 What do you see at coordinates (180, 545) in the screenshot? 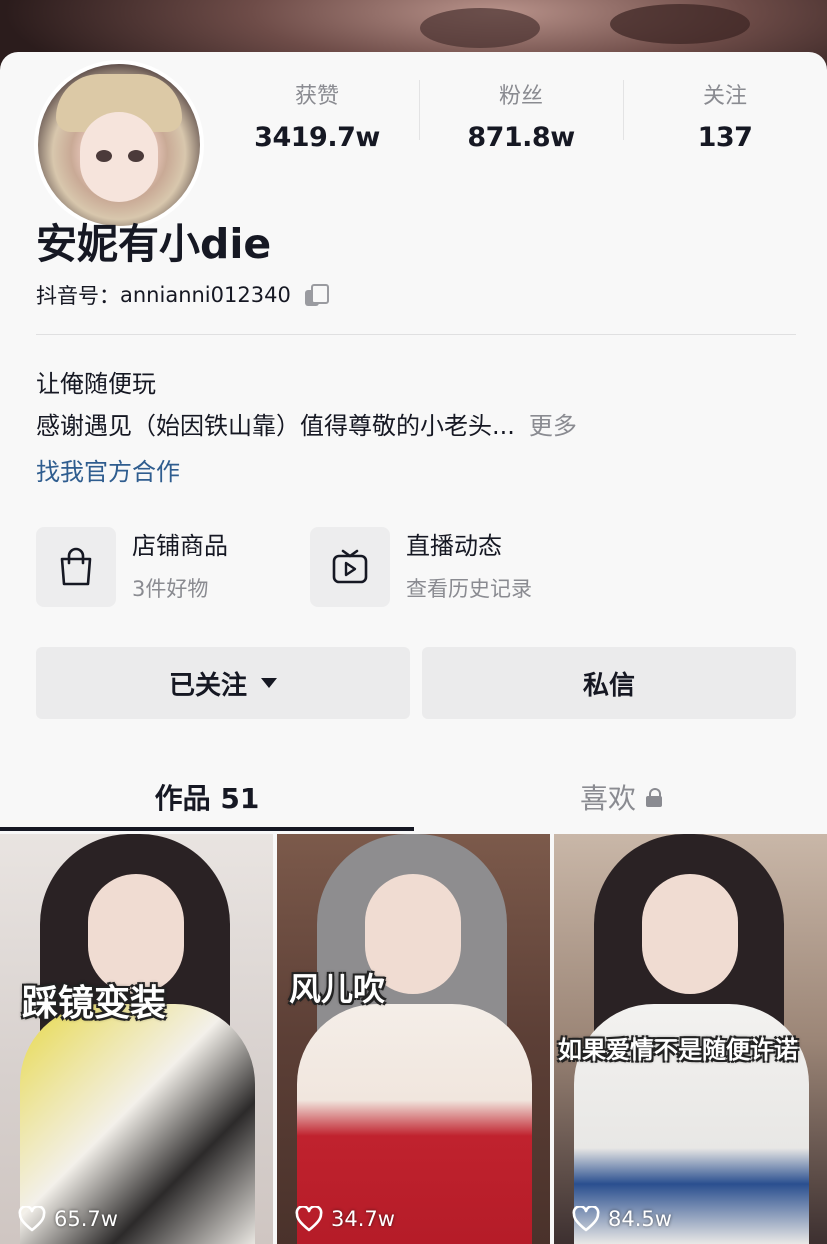
I see `entry-title: 店铺商品` at bounding box center [180, 545].